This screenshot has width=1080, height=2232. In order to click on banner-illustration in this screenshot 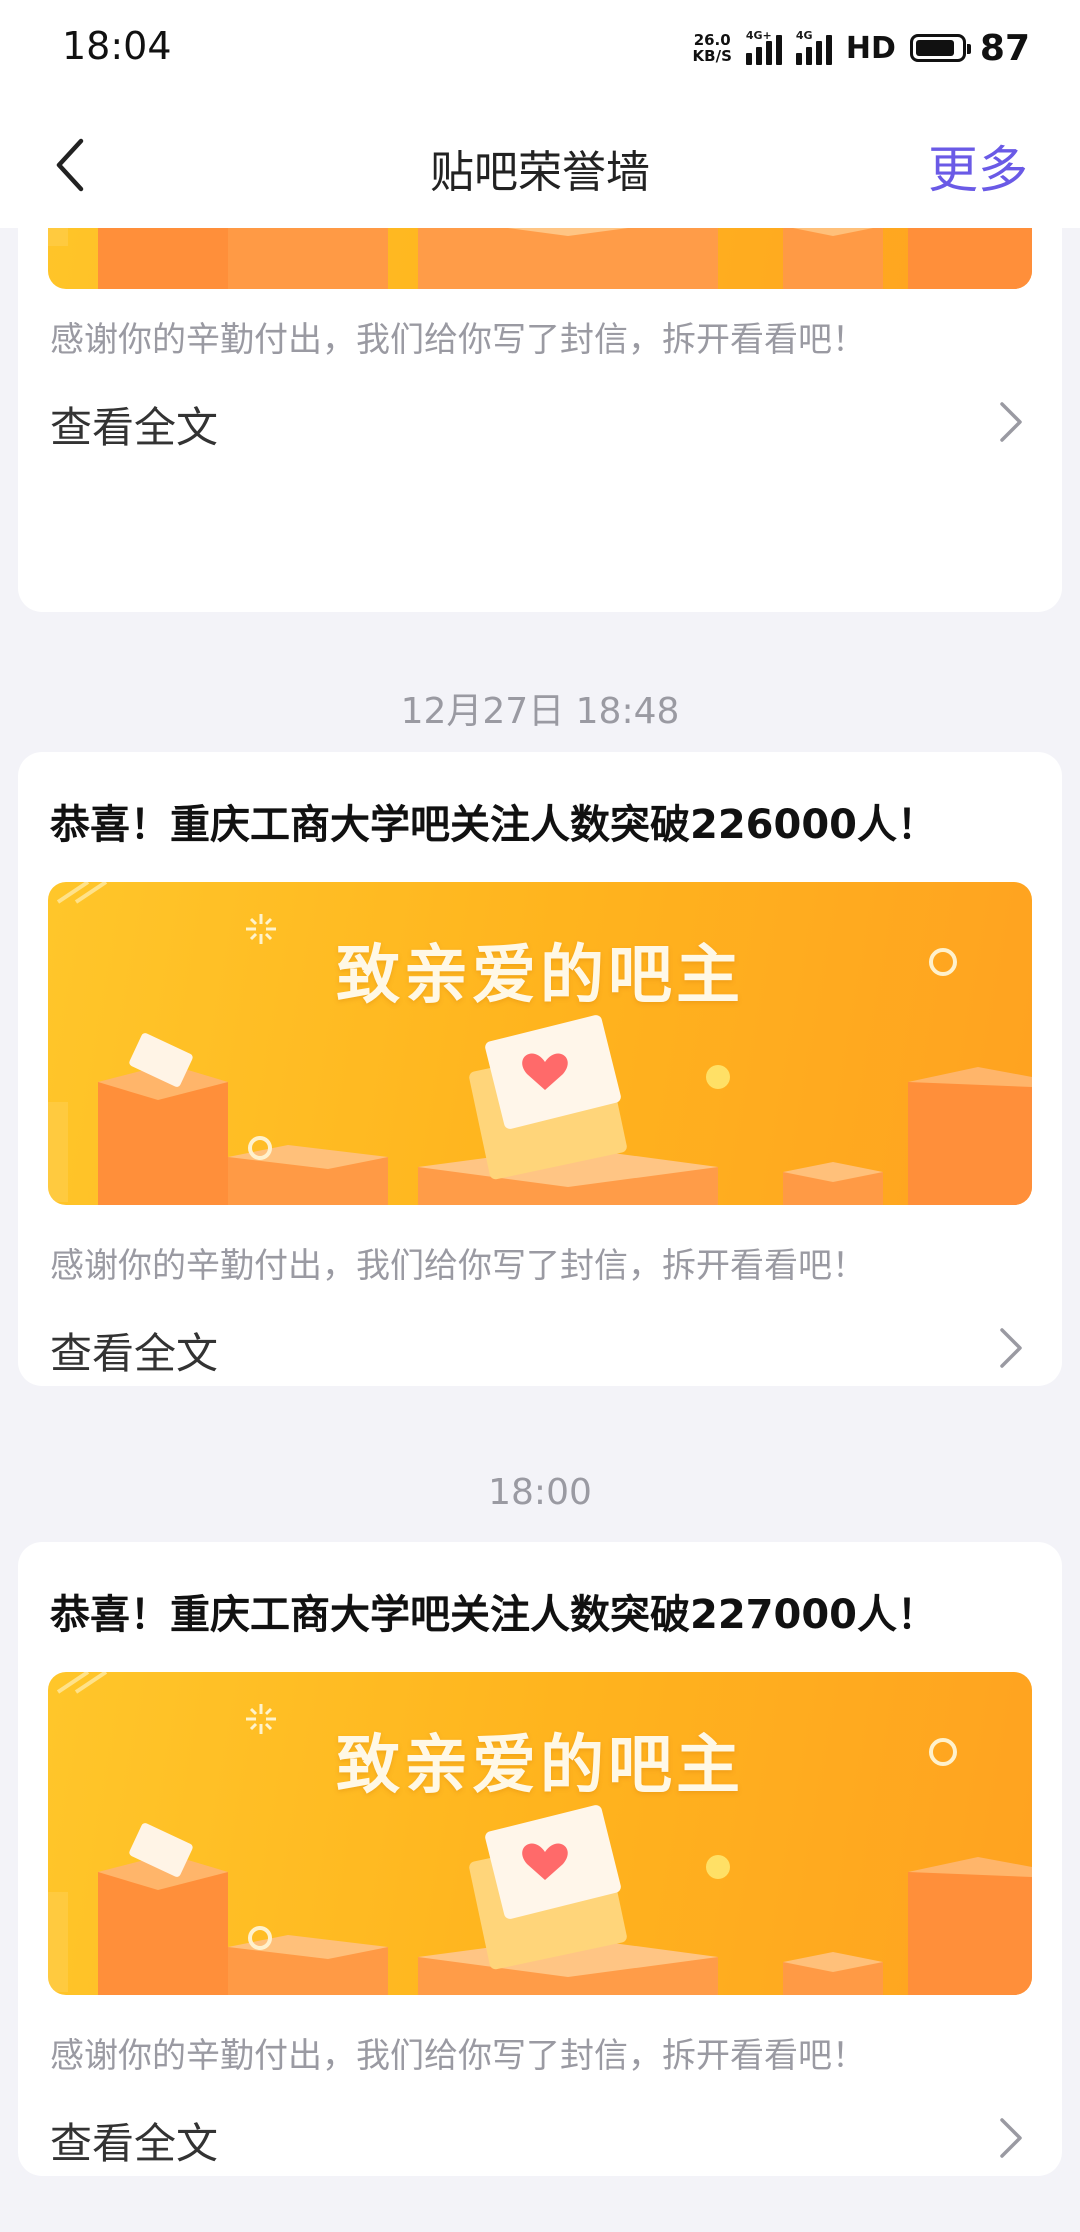, I will do `click(540, 258)`.